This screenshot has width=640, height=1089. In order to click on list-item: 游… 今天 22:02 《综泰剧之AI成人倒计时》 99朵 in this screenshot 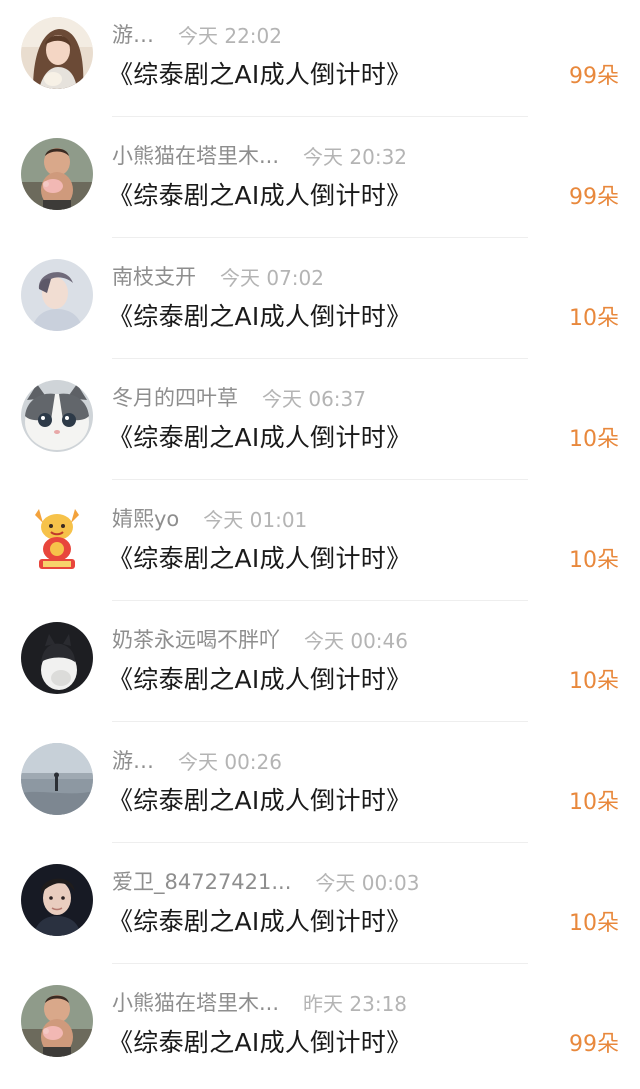, I will do `click(320, 60)`.